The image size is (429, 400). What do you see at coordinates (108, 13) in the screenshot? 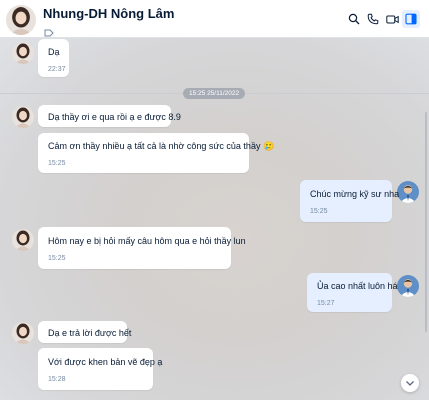
I see `contact-name: Nhung-DH Nông Lâm` at bounding box center [108, 13].